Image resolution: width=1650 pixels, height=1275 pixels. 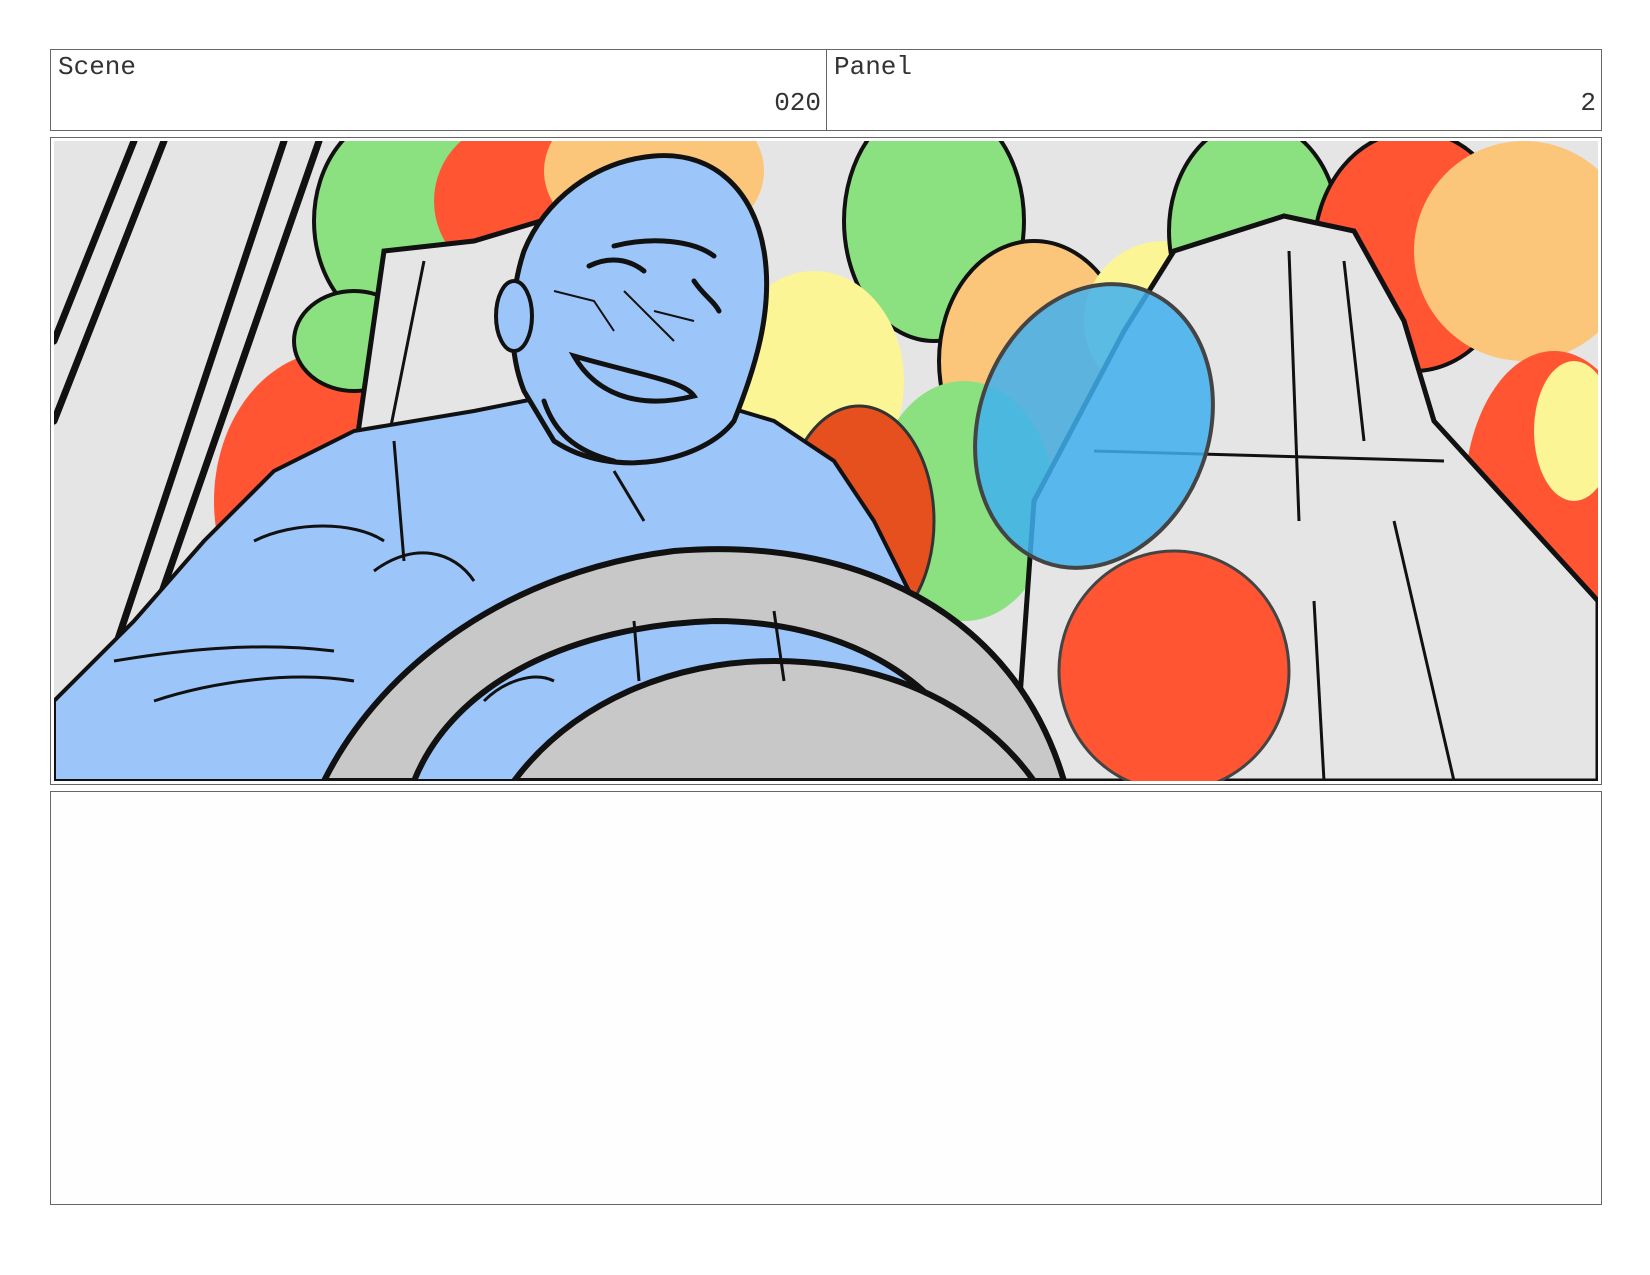 I want to click on storyboard-header: Scene 020 Panel 2, so click(x=826, y=90).